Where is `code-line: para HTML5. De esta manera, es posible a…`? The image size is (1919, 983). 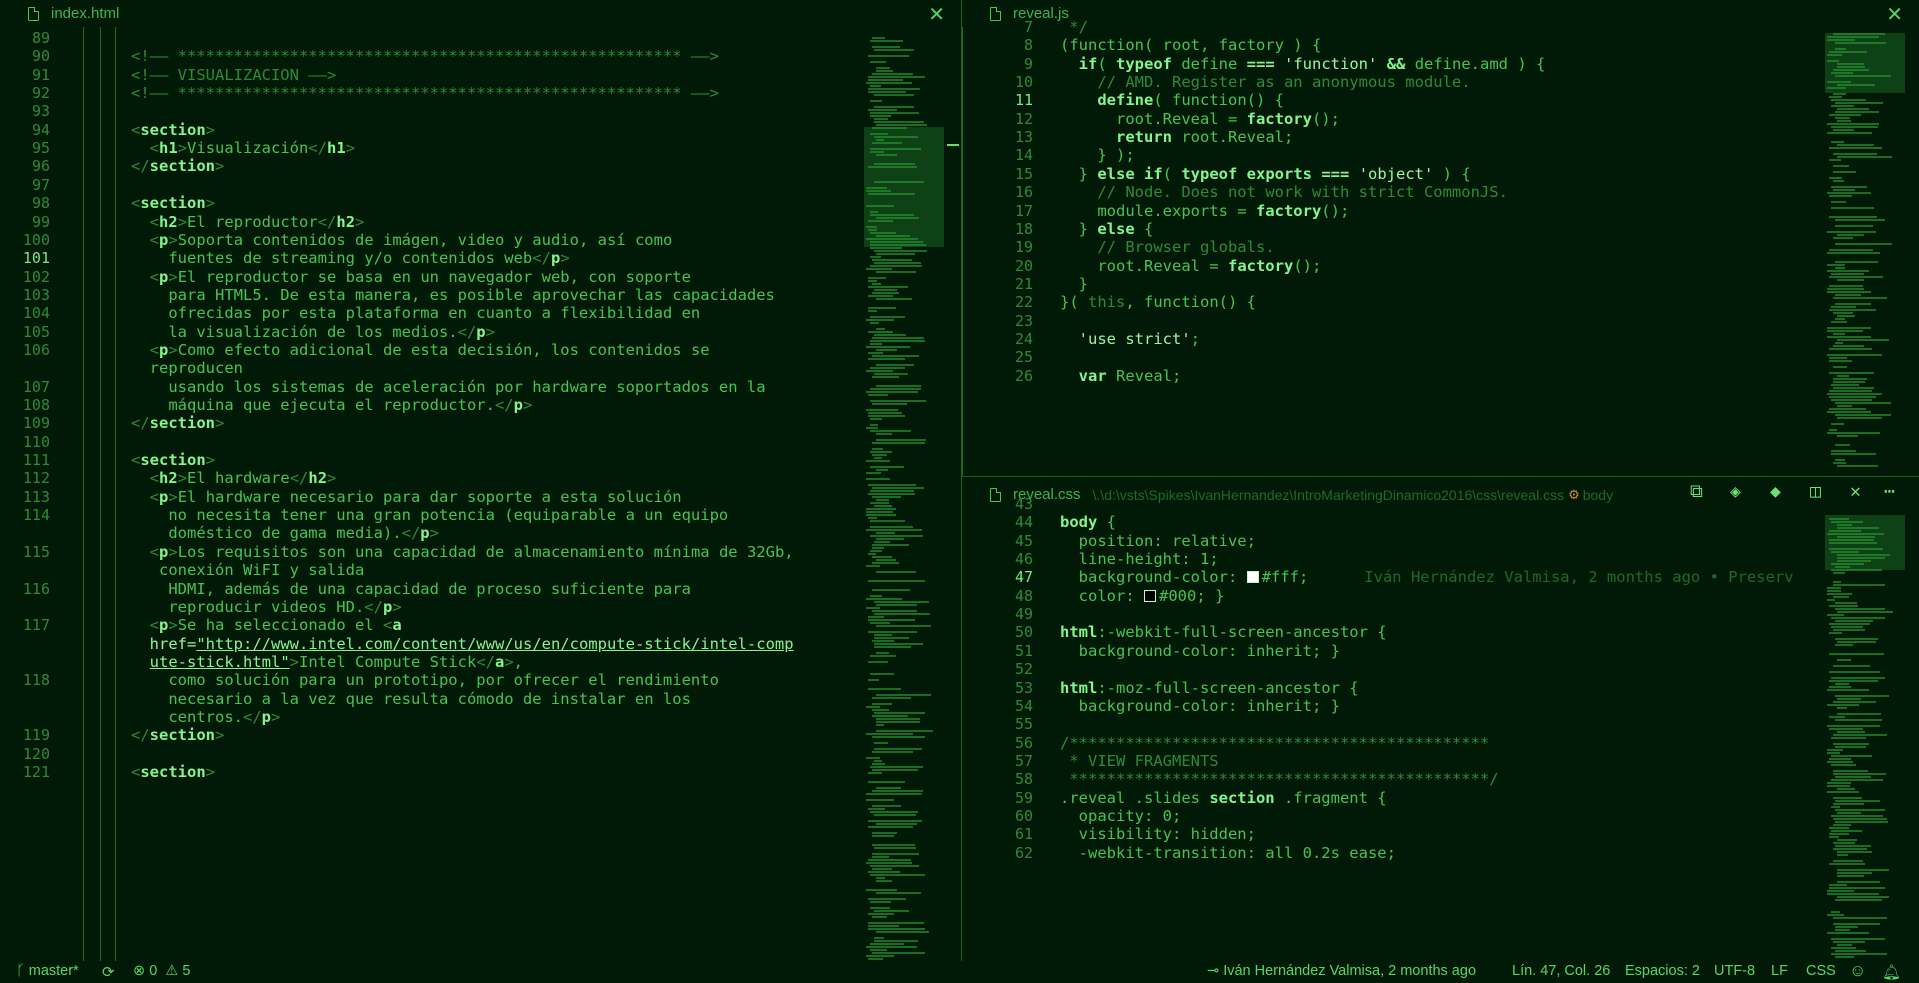
code-line: para HTML5. De esta manera, es posible a… is located at coordinates (453, 295).